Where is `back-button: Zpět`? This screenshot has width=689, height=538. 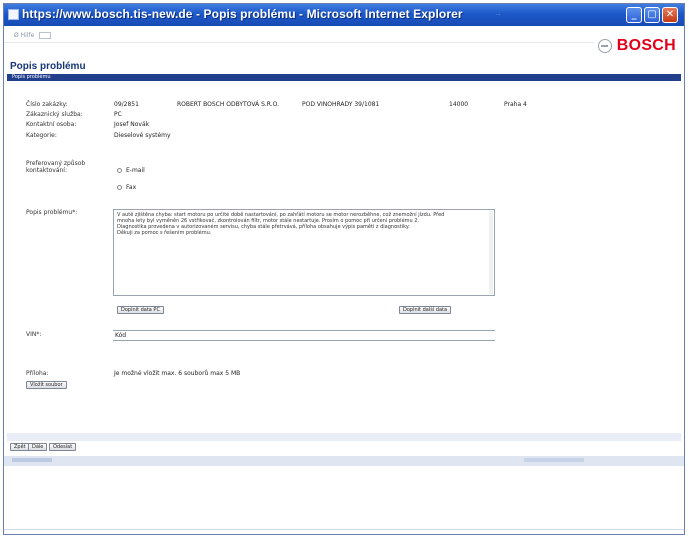 back-button: Zpět is located at coordinates (20, 447).